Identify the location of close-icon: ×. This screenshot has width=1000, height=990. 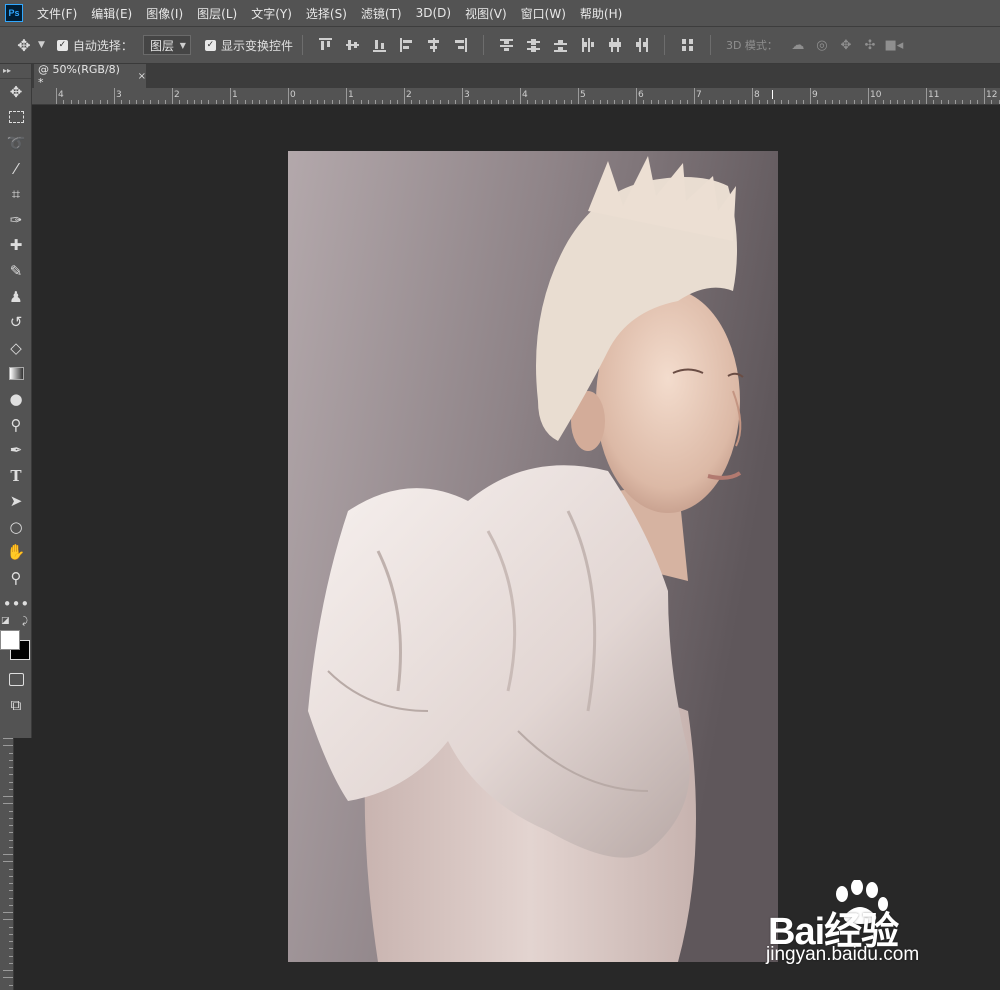
(142, 76).